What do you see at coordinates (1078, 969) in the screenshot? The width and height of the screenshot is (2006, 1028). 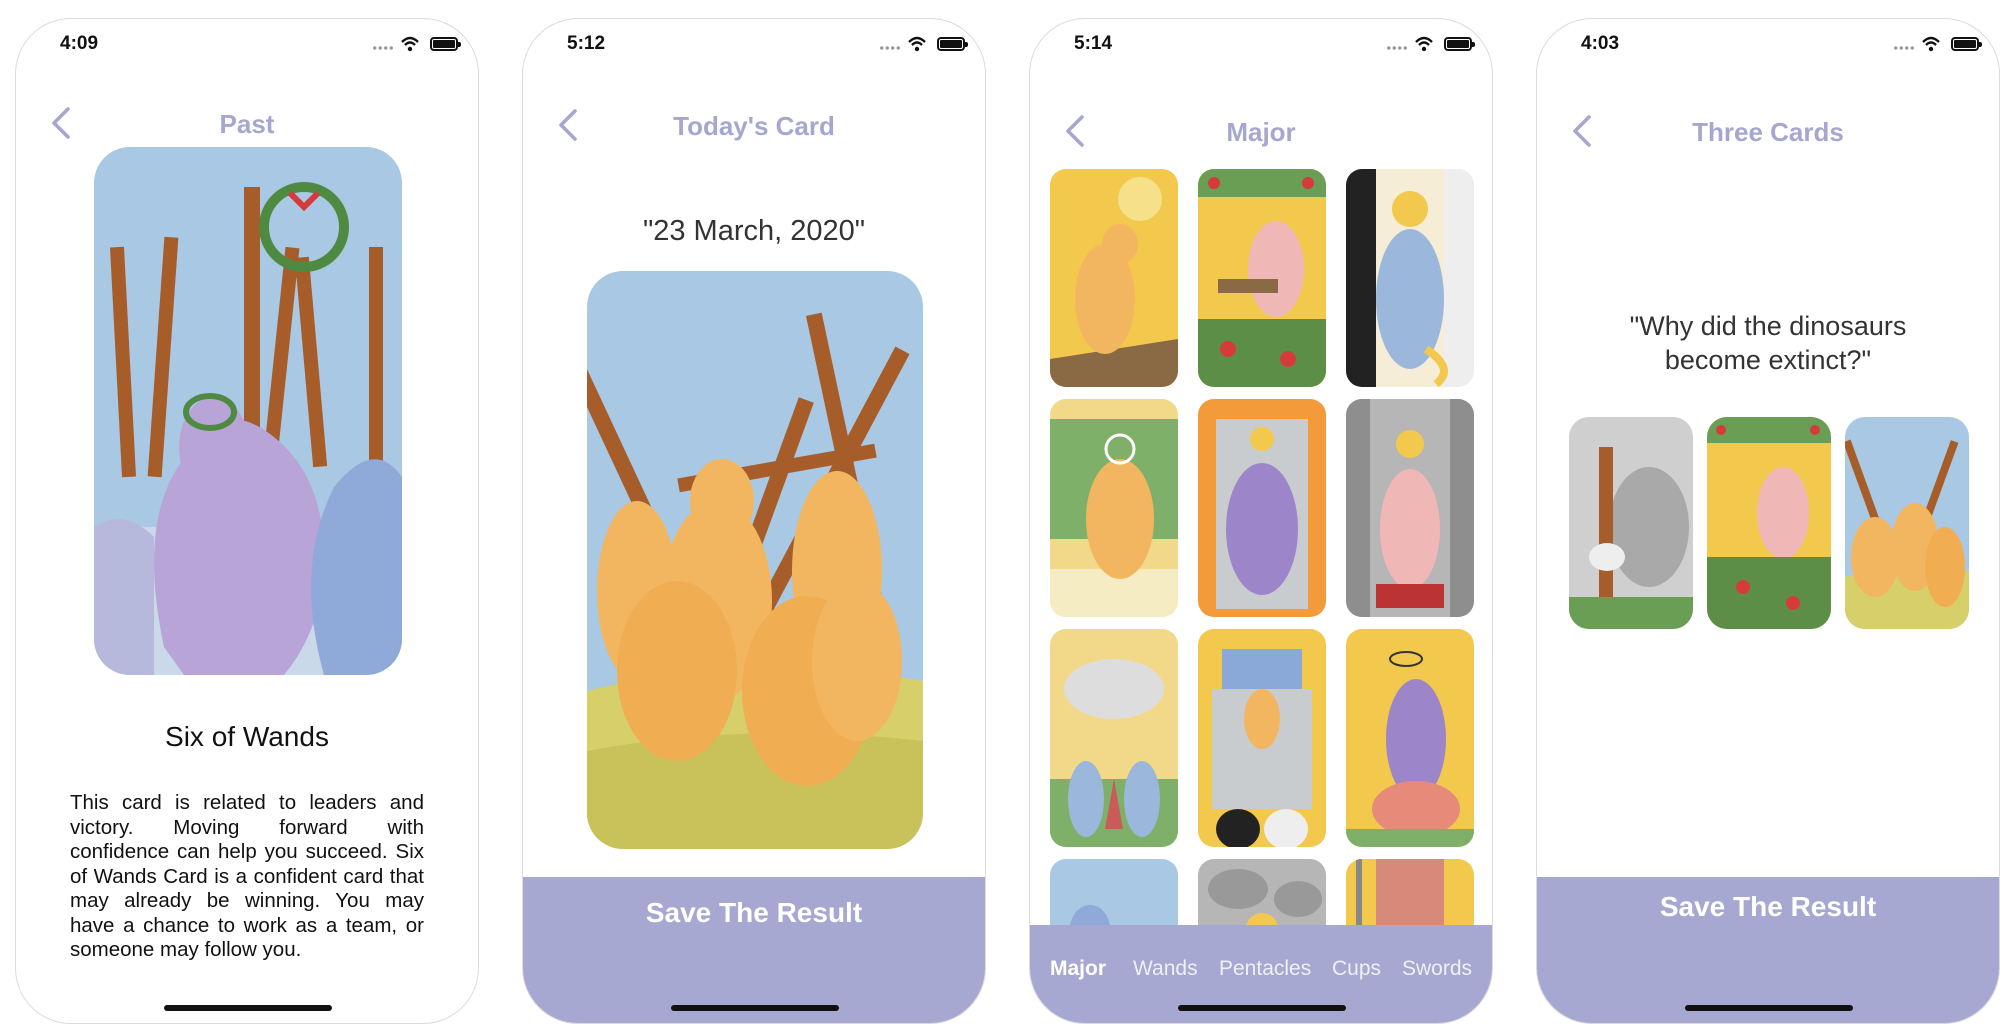 I see `tab-major: Major` at bounding box center [1078, 969].